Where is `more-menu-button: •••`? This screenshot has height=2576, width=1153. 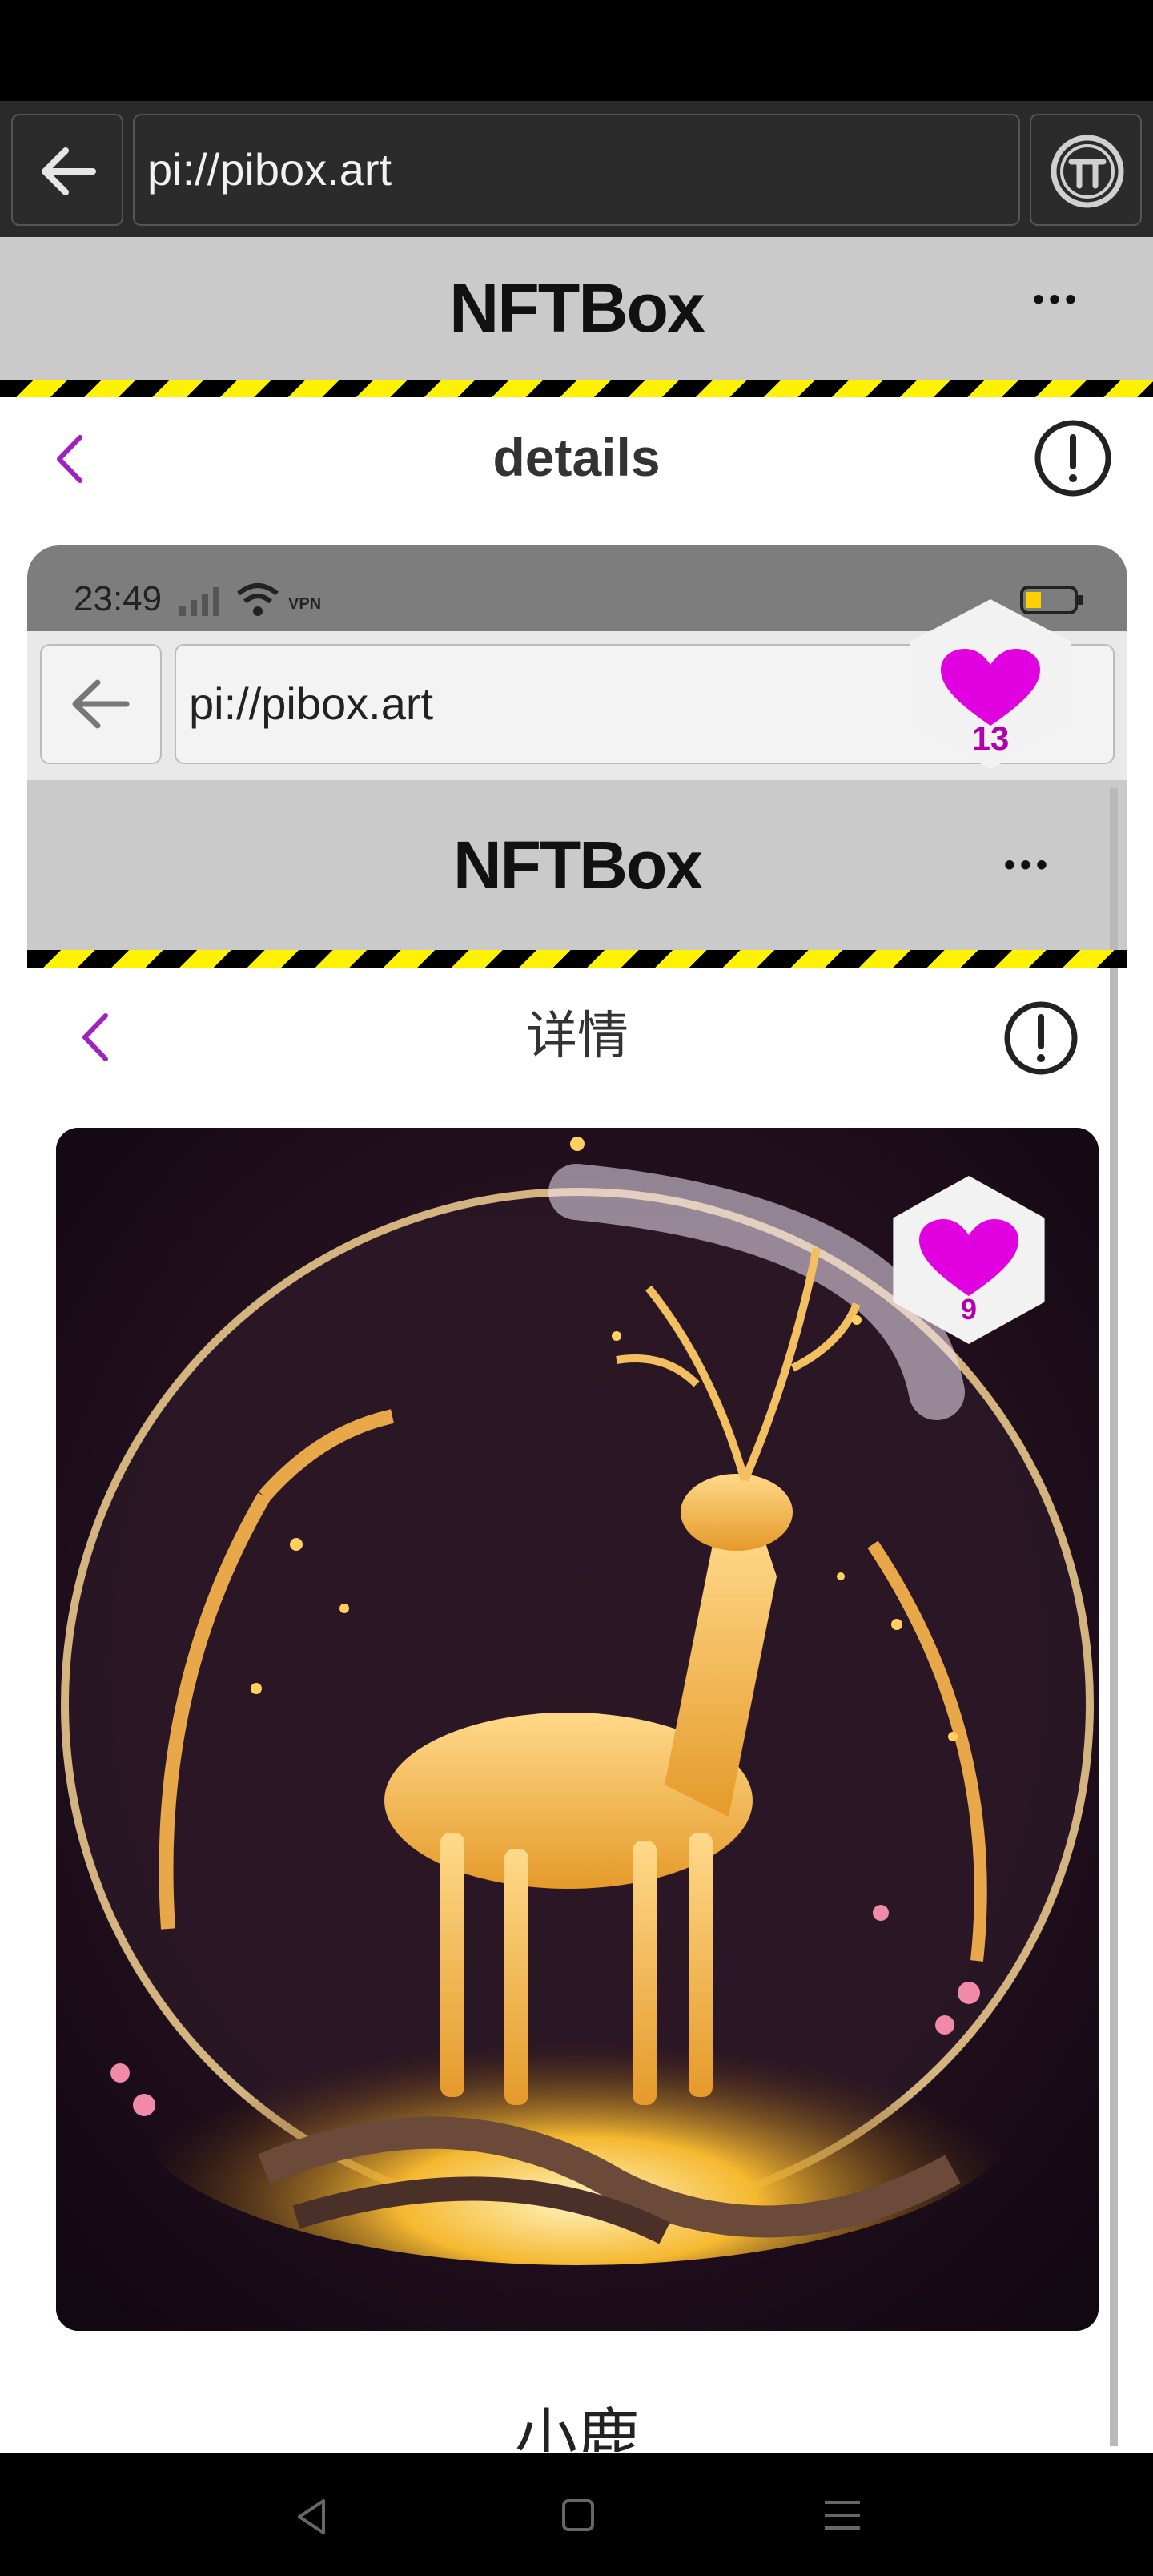
more-menu-button: ••• is located at coordinates (1057, 300).